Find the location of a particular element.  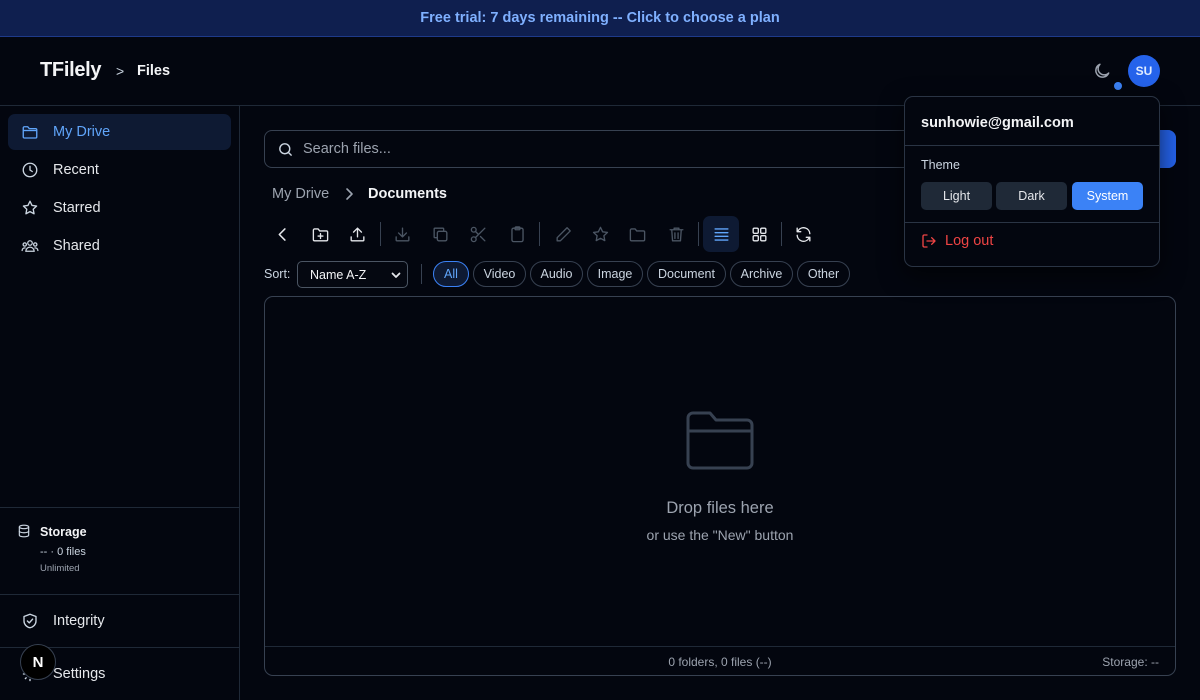

copy-icon is located at coordinates (440, 234).